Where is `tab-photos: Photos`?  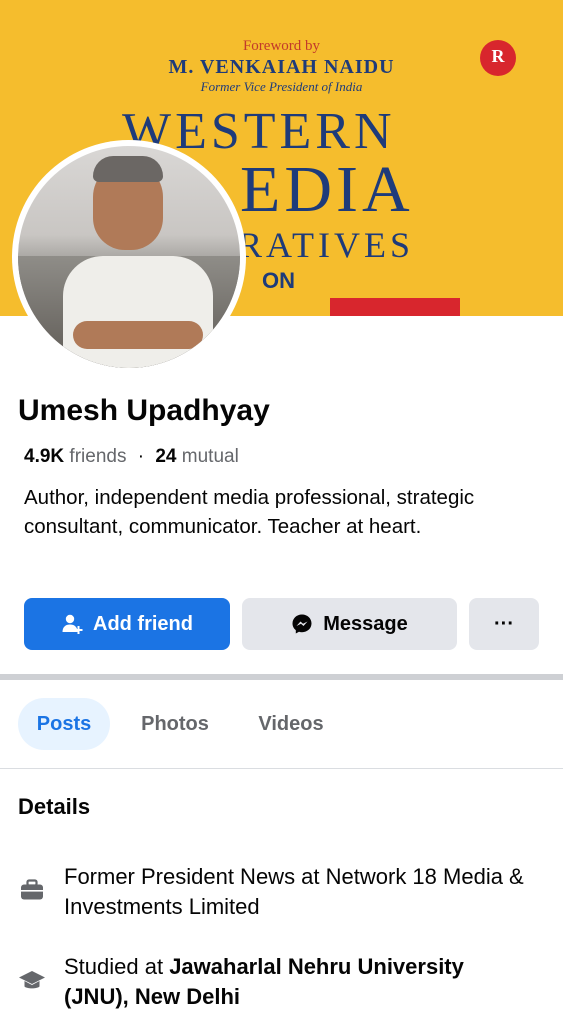
tab-photos: Photos is located at coordinates (175, 724).